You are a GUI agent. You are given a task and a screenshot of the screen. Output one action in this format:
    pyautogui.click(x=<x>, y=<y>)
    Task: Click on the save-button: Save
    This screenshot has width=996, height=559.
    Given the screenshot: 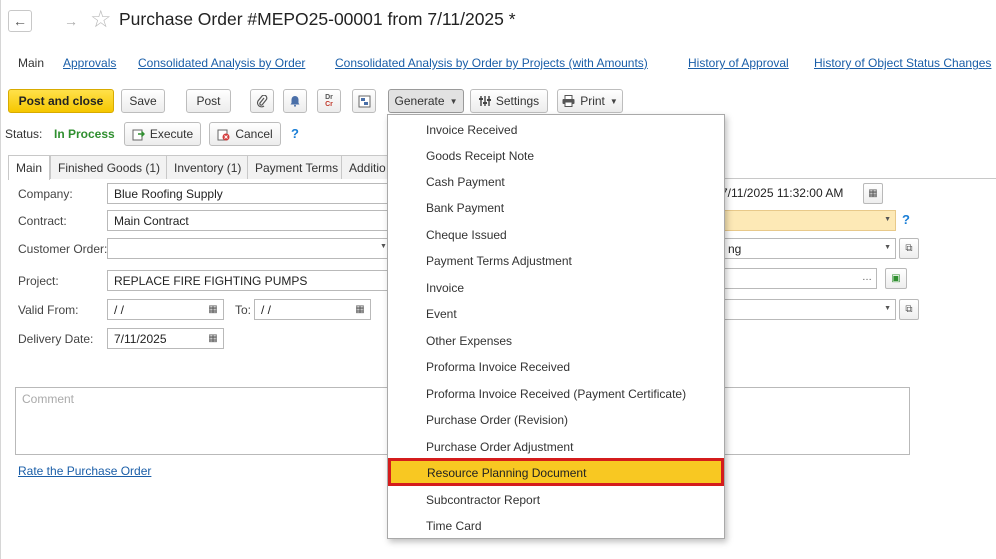 What is the action you would take?
    pyautogui.click(x=143, y=101)
    